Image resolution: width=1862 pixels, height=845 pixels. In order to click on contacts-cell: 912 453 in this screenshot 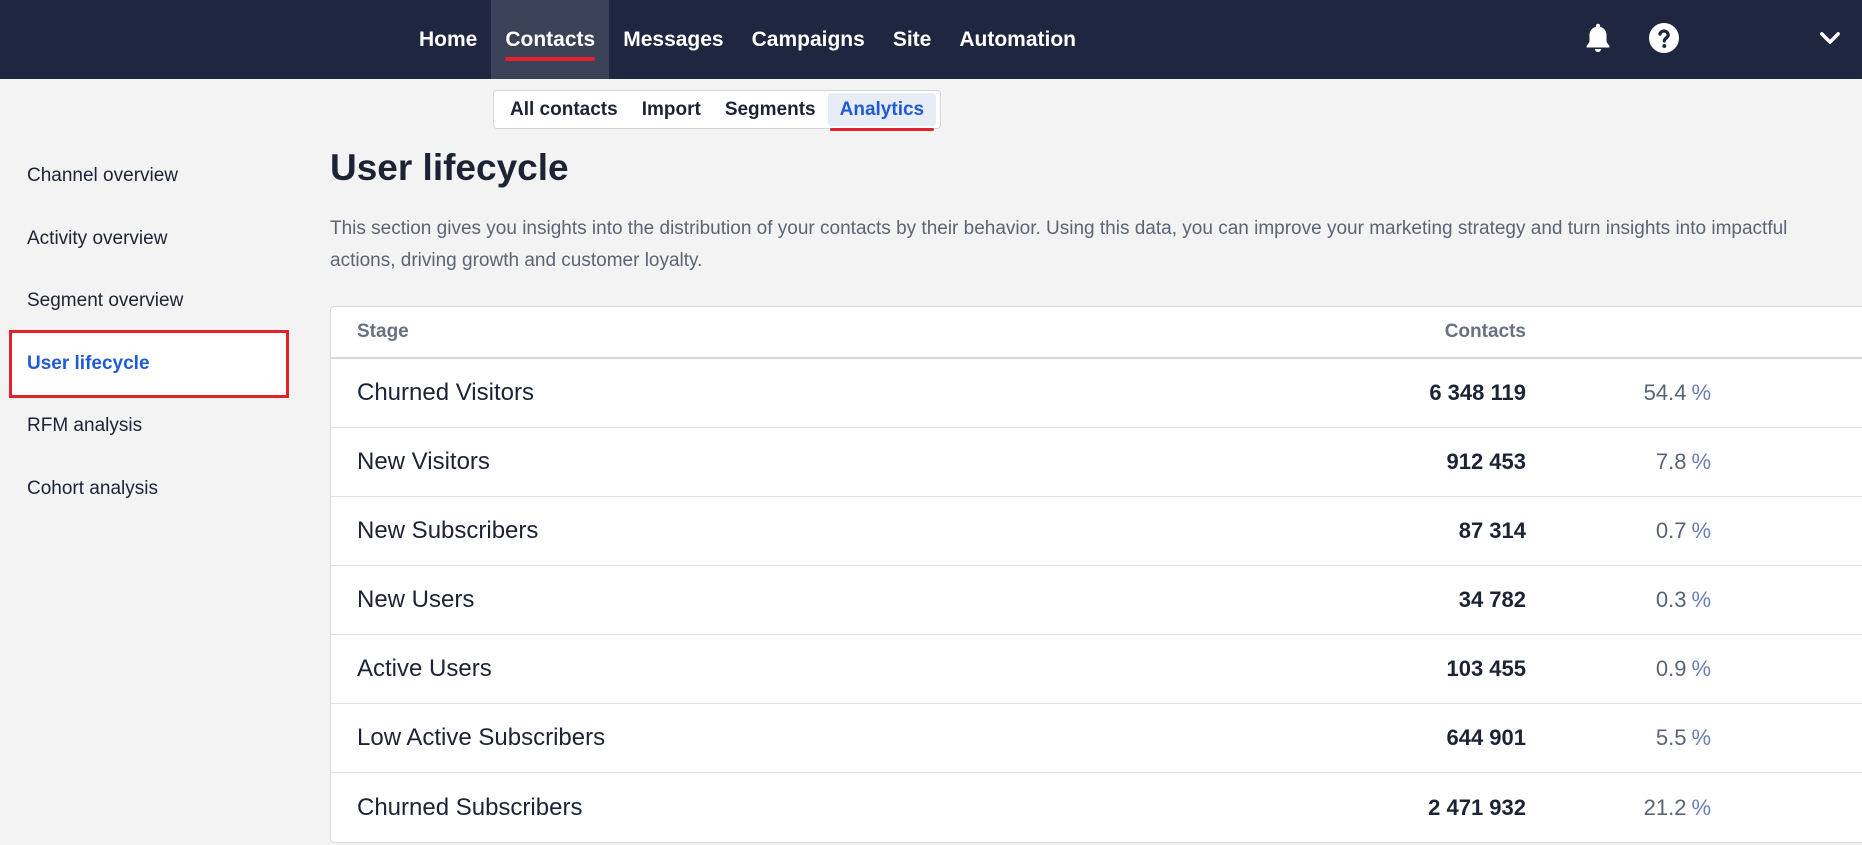, I will do `click(1486, 461)`.